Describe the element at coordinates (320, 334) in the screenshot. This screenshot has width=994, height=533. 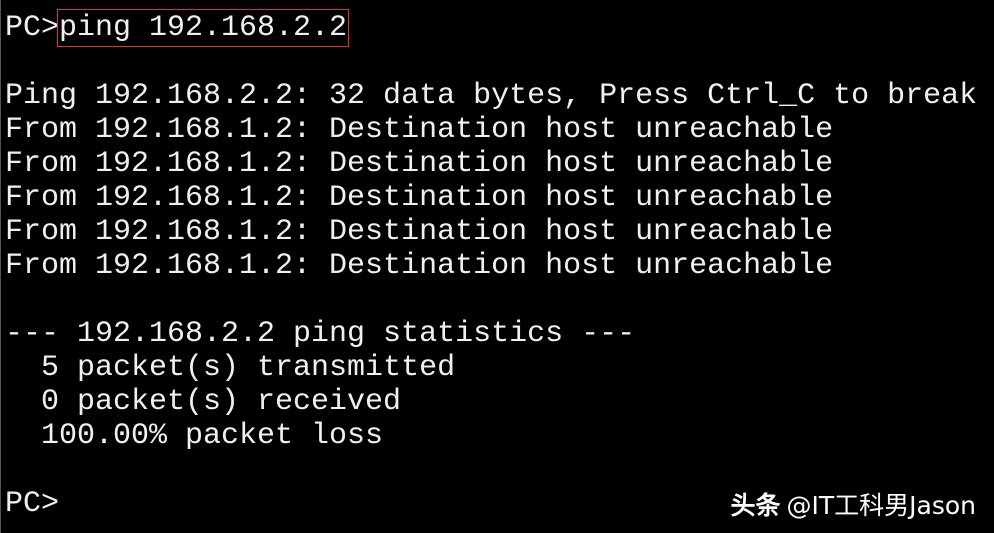
I see `output-line: --- 192.168.2.2 ping statistics ---` at that location.